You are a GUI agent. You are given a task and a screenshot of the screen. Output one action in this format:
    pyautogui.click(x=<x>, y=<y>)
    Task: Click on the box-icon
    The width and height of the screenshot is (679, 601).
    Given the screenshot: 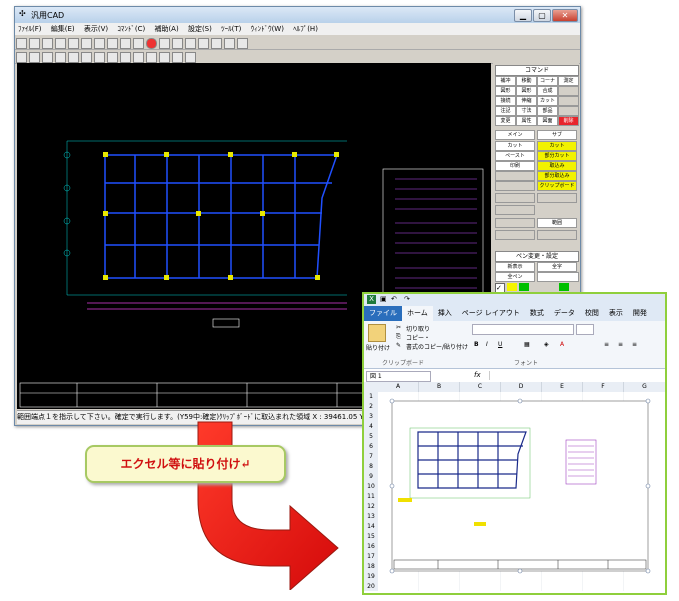 What is the action you would take?
    pyautogui.click(x=99, y=57)
    